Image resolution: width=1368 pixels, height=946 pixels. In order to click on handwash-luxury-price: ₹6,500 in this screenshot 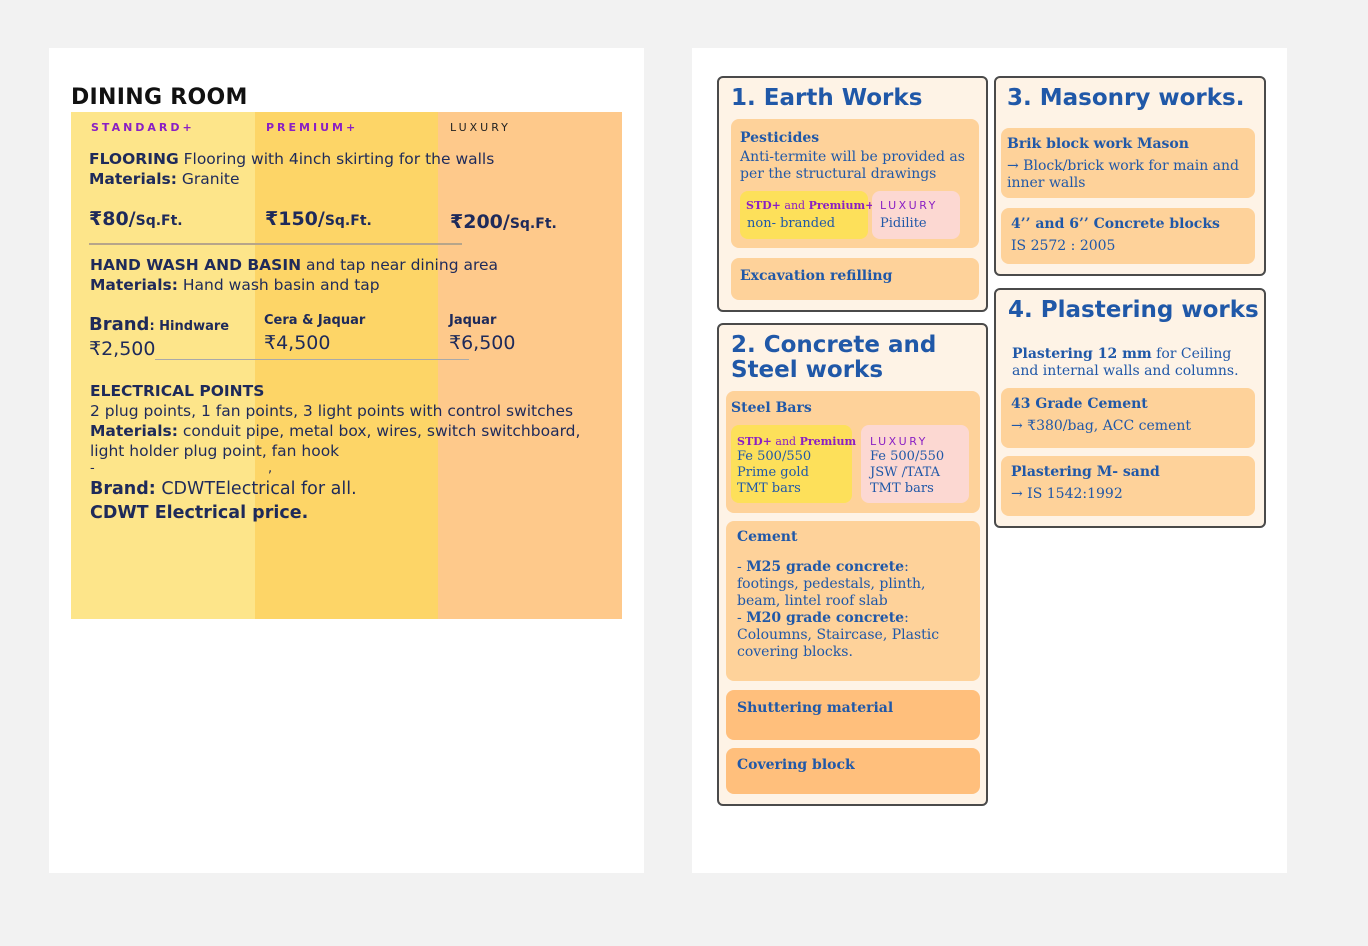, I will do `click(482, 343)`.